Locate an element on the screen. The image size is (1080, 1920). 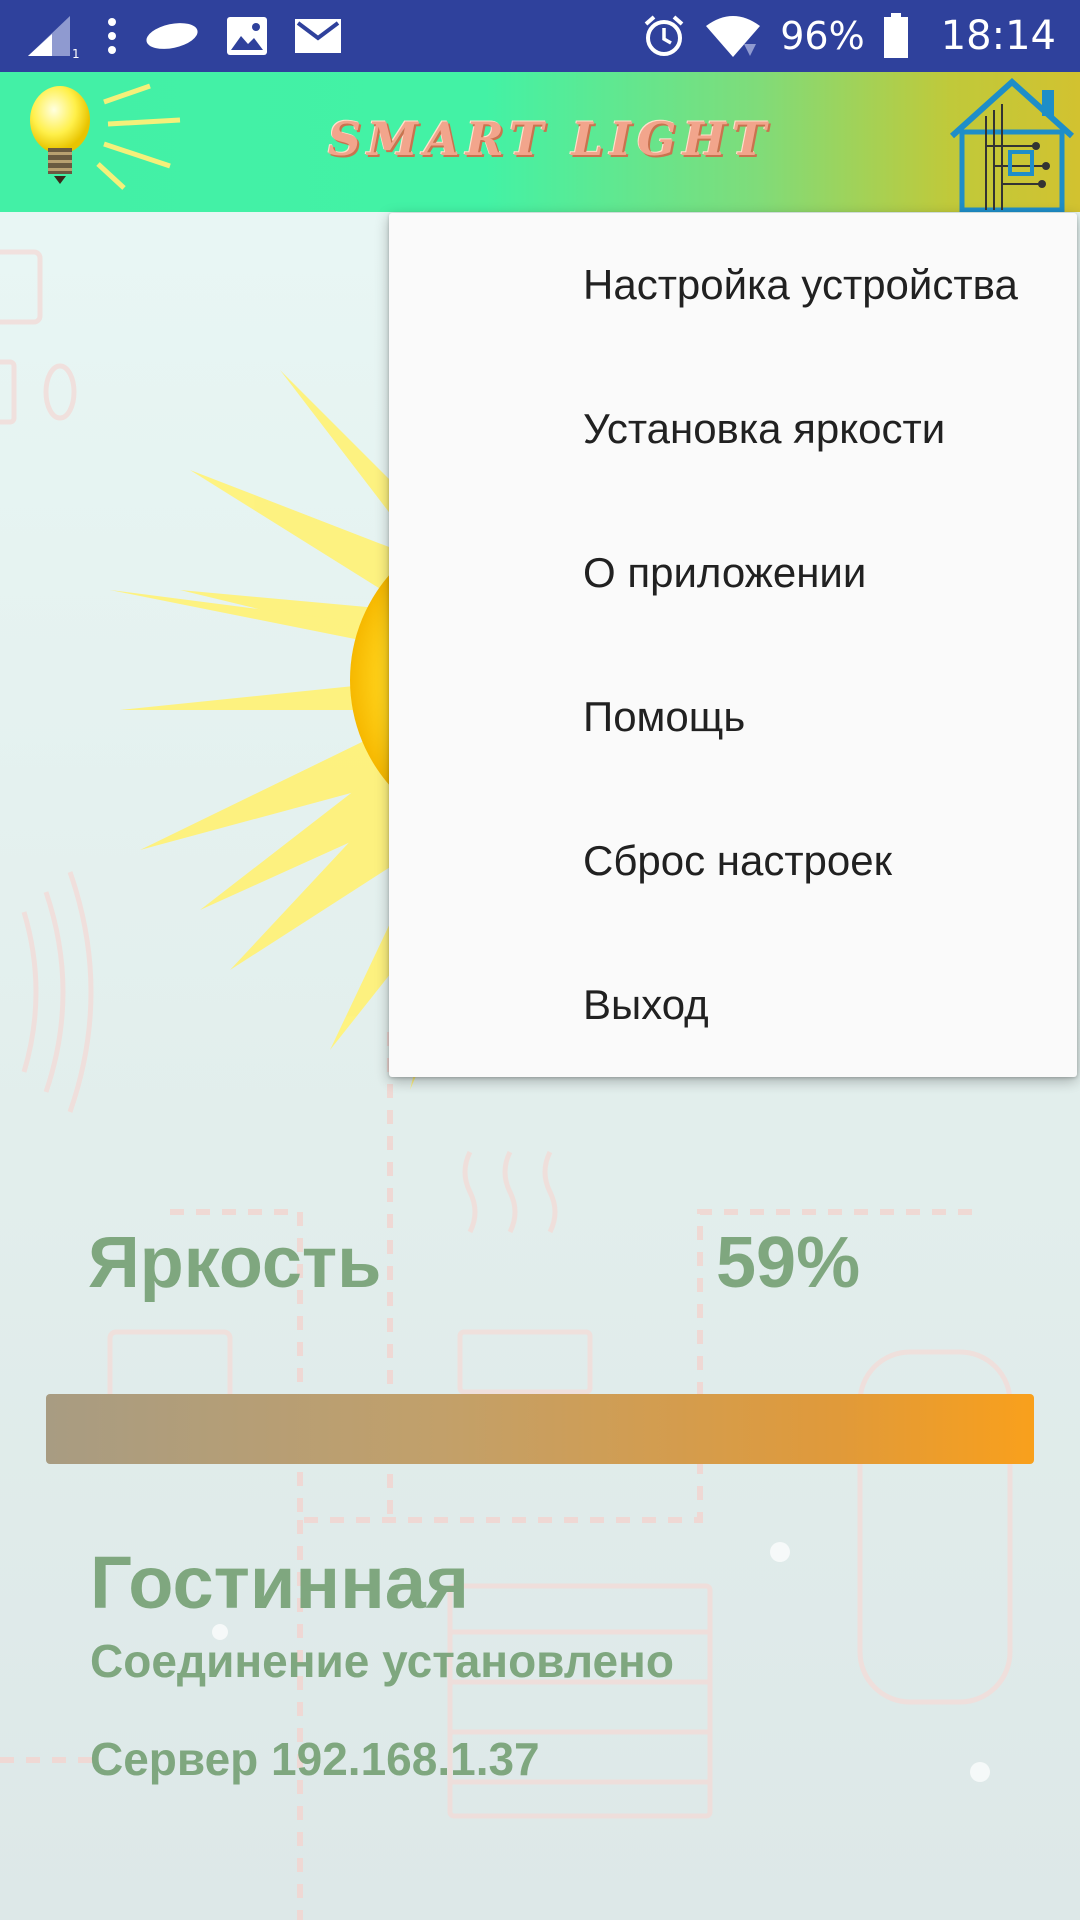
server-info: Сервер 192.168.1.37 is located at coordinates (315, 1759).